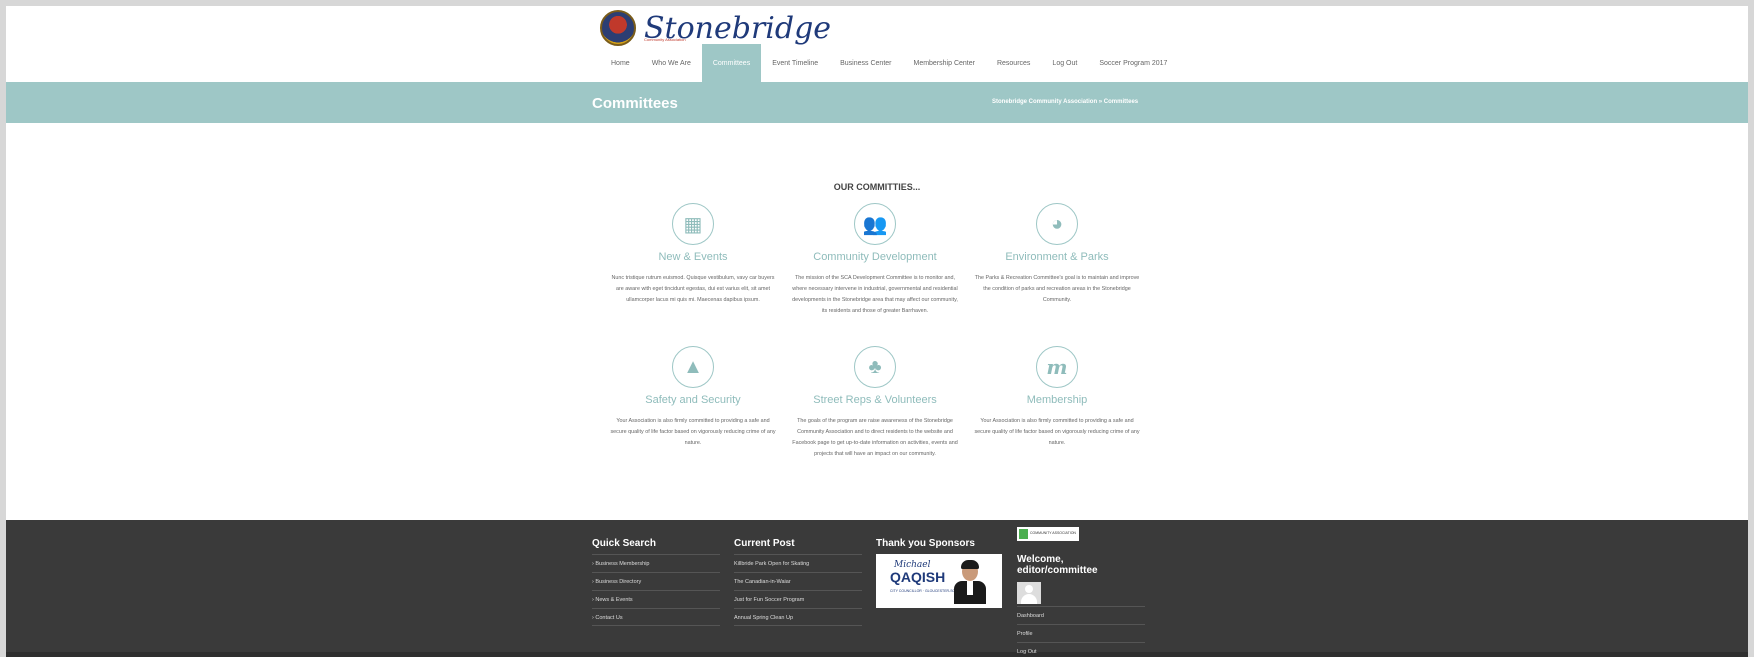 This screenshot has width=1754, height=657. I want to click on nav-committees: Committees, so click(731, 63).